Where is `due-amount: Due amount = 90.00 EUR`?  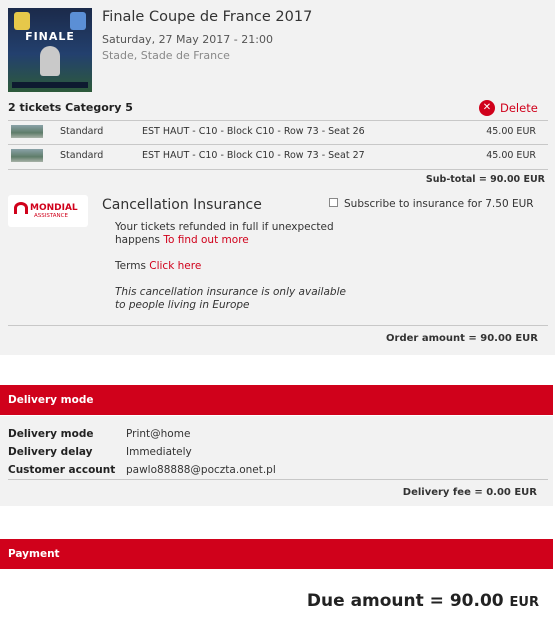
due-amount: Due amount = 90.00 EUR is located at coordinates (423, 601).